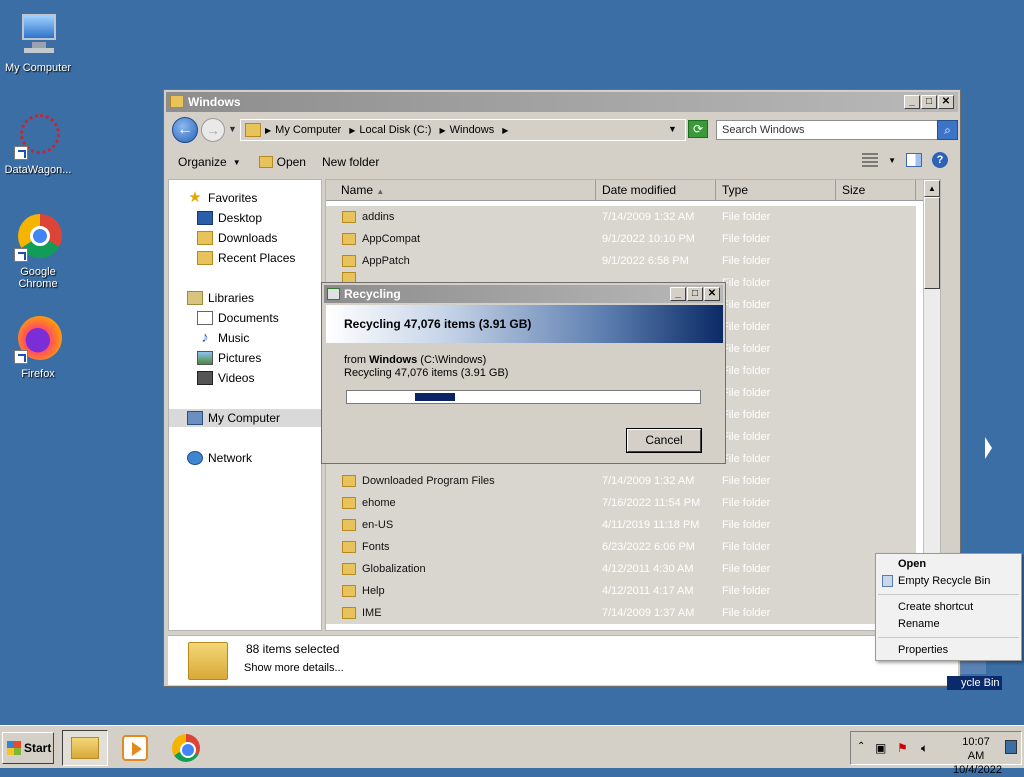 Image resolution: width=1024 pixels, height=777 pixels. I want to click on nav-documents: Documents, so click(245, 318).